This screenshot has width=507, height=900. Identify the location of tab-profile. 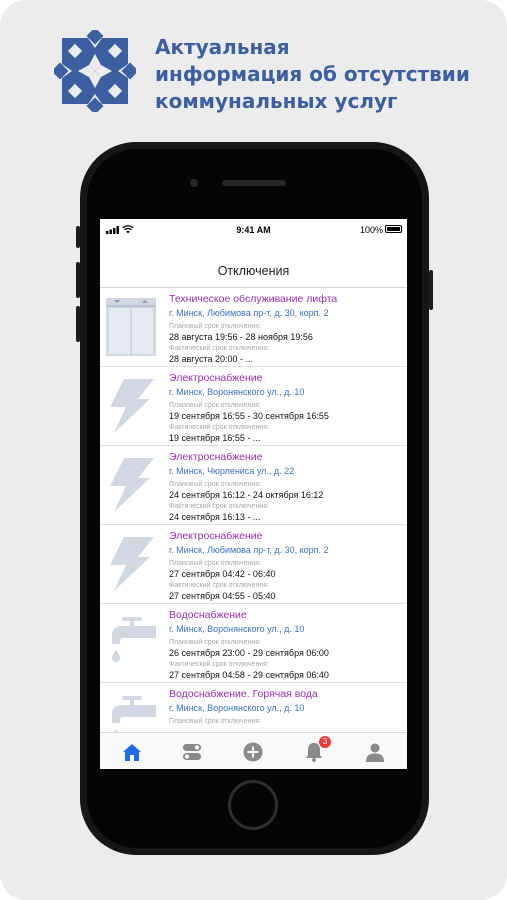
(375, 752).